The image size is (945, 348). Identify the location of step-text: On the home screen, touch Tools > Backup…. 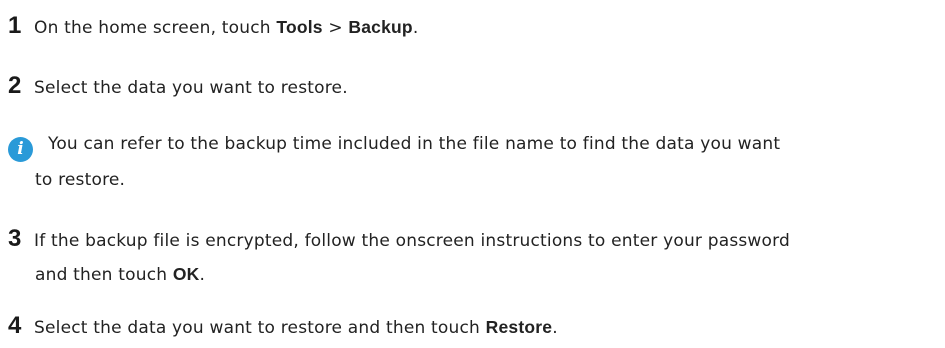
(226, 27).